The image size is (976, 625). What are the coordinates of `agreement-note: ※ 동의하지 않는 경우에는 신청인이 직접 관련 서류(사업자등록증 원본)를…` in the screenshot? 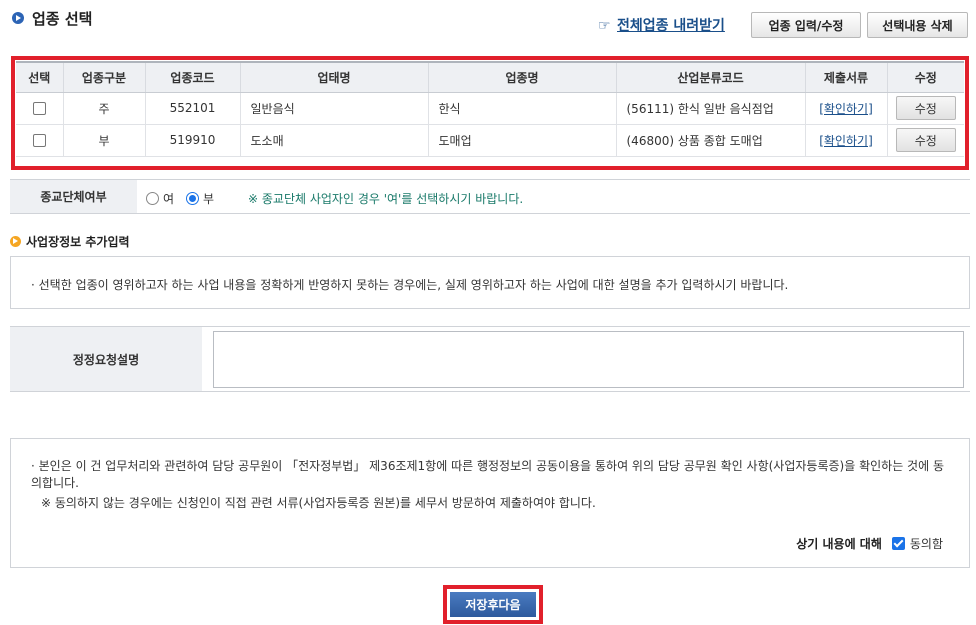 It's located at (318, 503).